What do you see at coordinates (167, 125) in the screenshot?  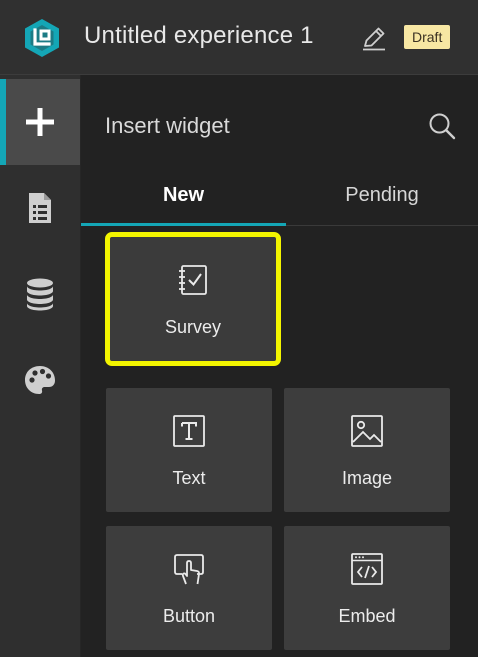 I see `panel-title: Insert widget` at bounding box center [167, 125].